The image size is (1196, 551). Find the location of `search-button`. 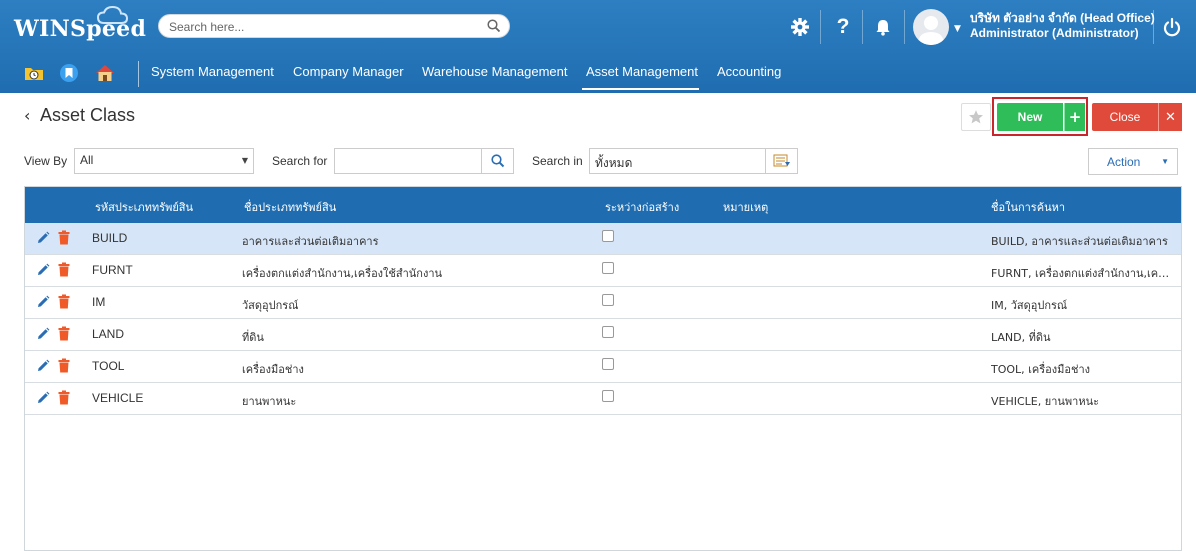

search-button is located at coordinates (497, 161).